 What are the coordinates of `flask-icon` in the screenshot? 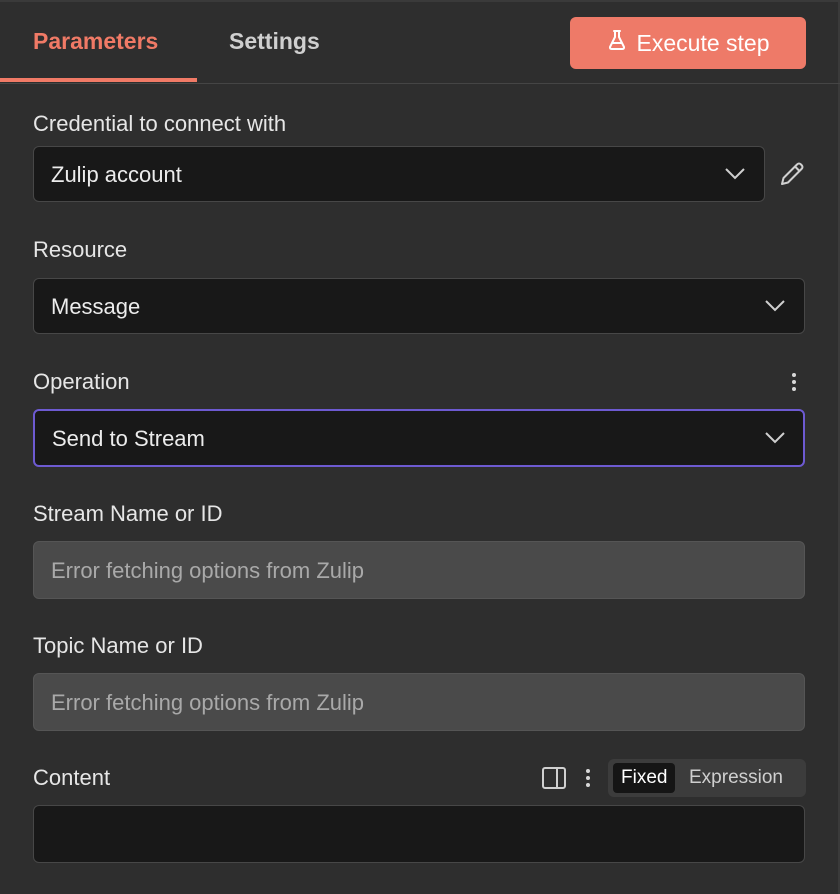 It's located at (617, 43).